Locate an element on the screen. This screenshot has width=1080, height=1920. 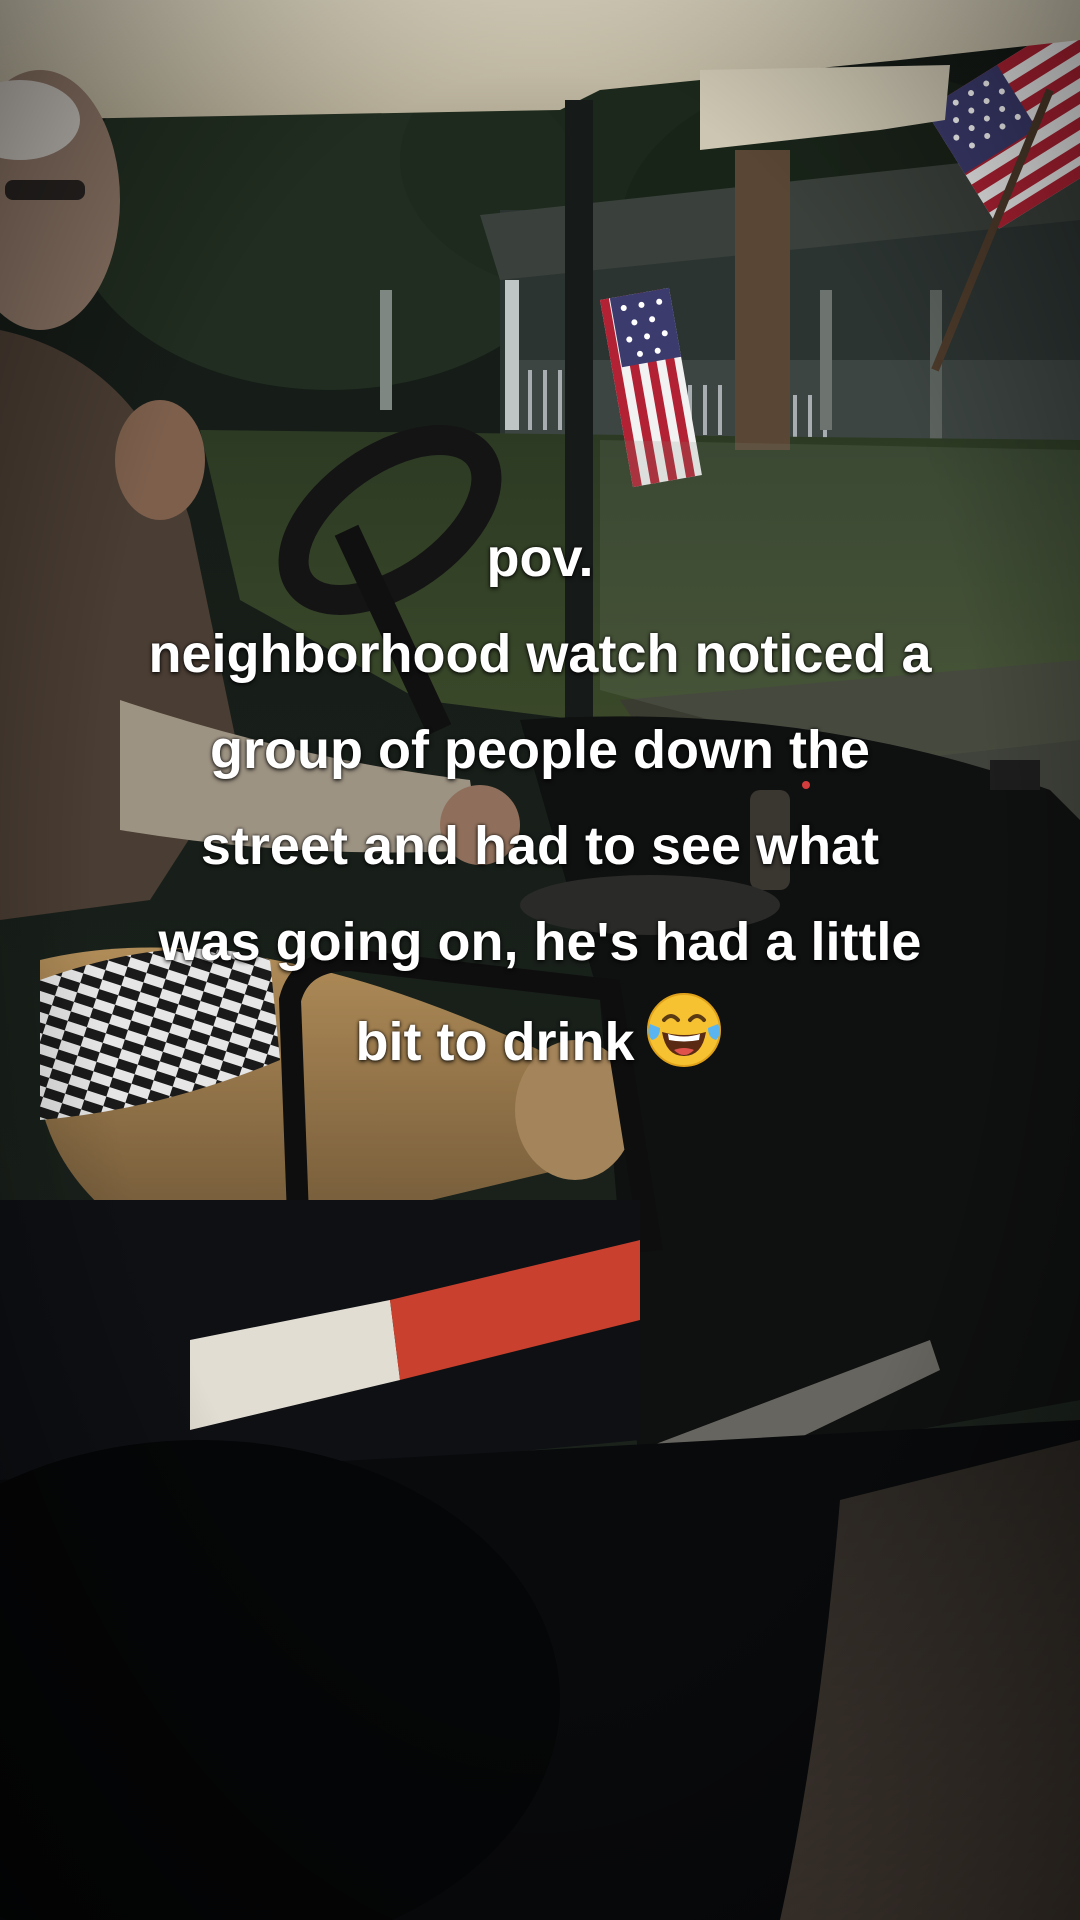
caption-line-6: bit to drink is located at coordinates (540, 1045).